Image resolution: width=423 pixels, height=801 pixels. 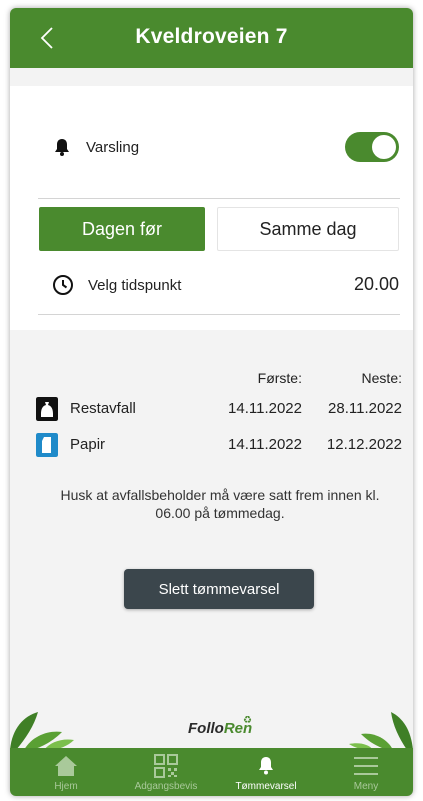 What do you see at coordinates (211, 409) in the screenshot?
I see `waste-row-restavfall: Restavfall 14.11.2022 28.11.2022` at bounding box center [211, 409].